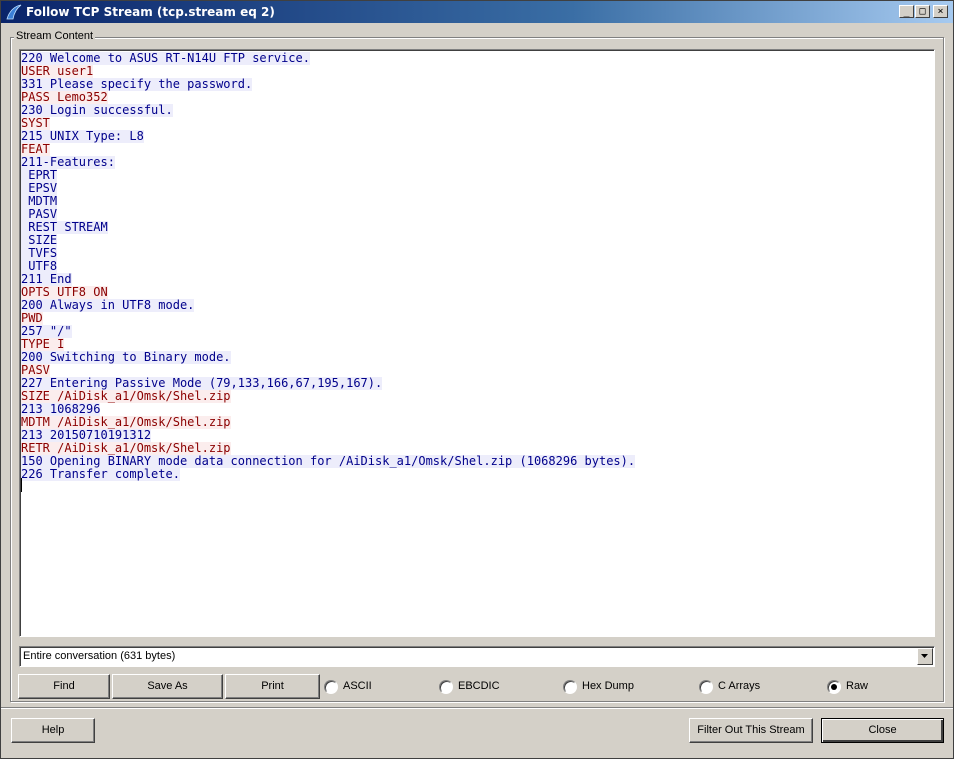 Image resolution: width=954 pixels, height=759 pixels. I want to click on server-line: EPSV, so click(328, 188).